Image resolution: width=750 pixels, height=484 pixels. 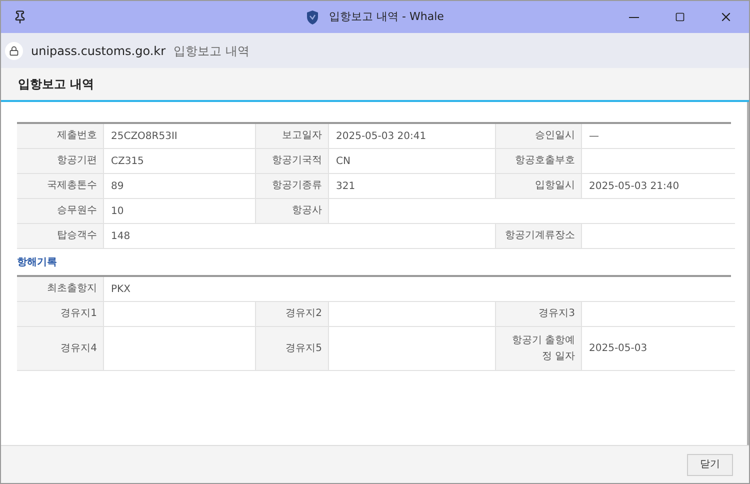 What do you see at coordinates (212, 51) in the screenshot?
I see `page-title-text: 입항보고 내역` at bounding box center [212, 51].